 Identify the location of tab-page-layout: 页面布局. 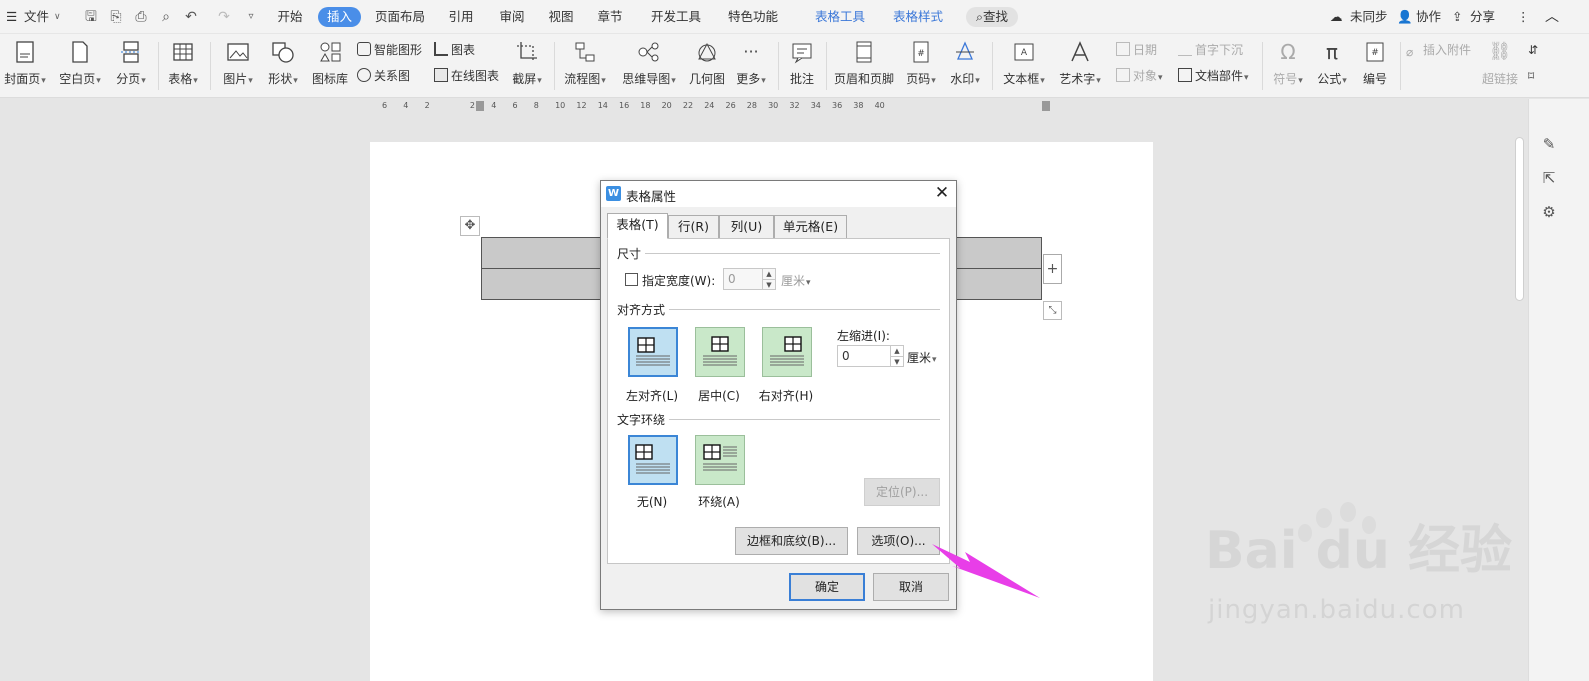
(400, 17).